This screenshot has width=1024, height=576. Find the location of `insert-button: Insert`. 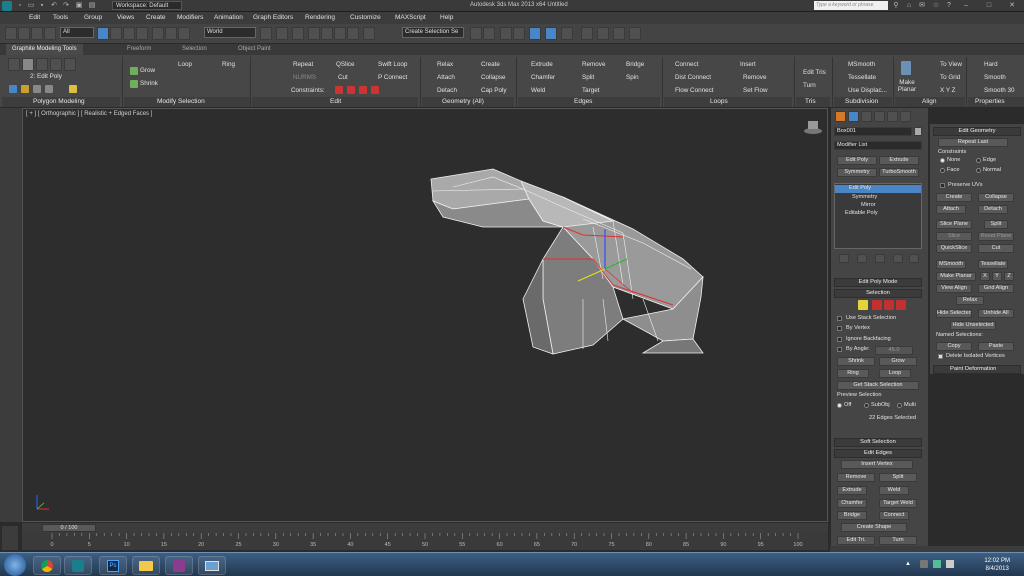

insert-button: Insert is located at coordinates (748, 64).